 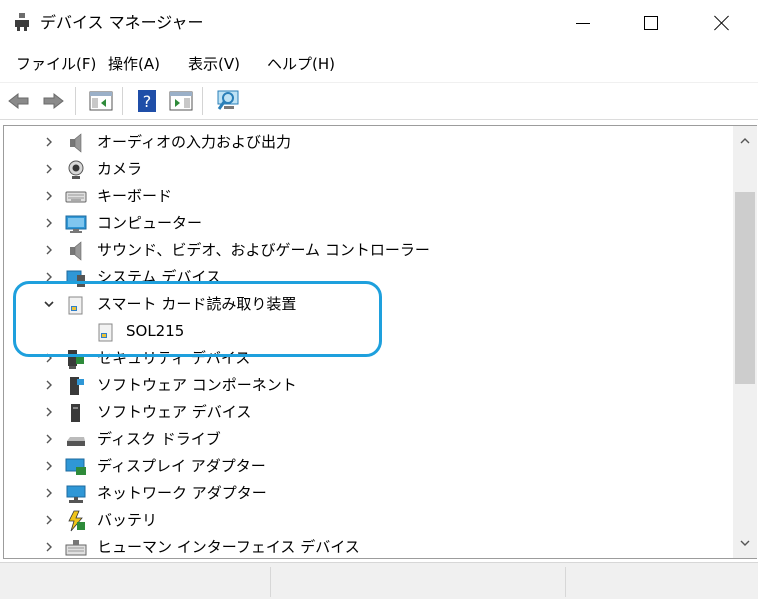 I want to click on tree-item-label: キーボード, so click(x=135, y=196).